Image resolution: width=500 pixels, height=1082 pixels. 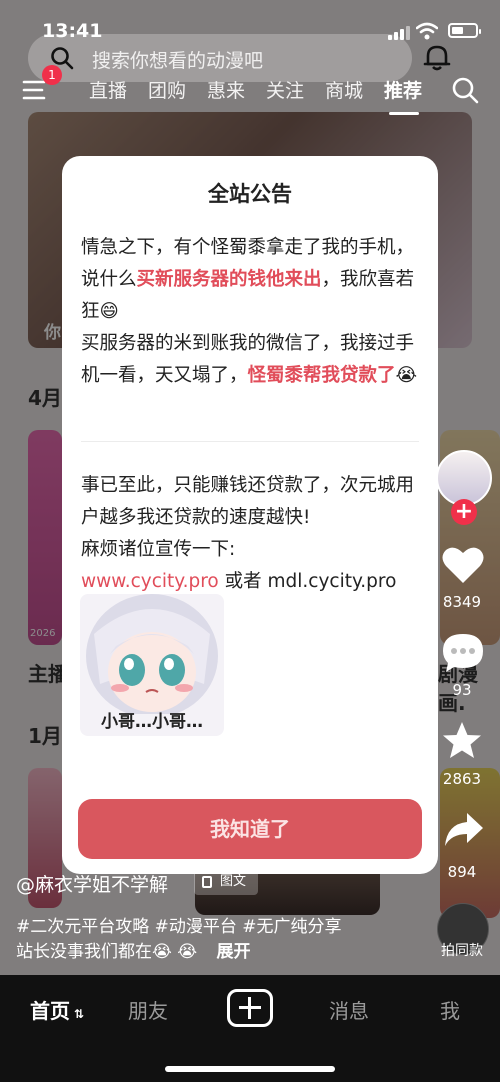 What do you see at coordinates (450, 1009) in the screenshot?
I see `nav-me: 我` at bounding box center [450, 1009].